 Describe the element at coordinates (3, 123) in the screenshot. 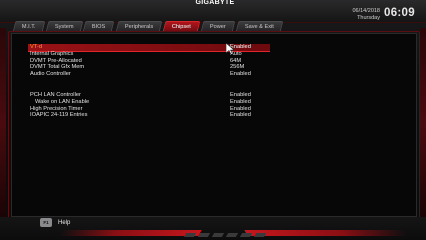

I see `left-accent-bar` at that location.